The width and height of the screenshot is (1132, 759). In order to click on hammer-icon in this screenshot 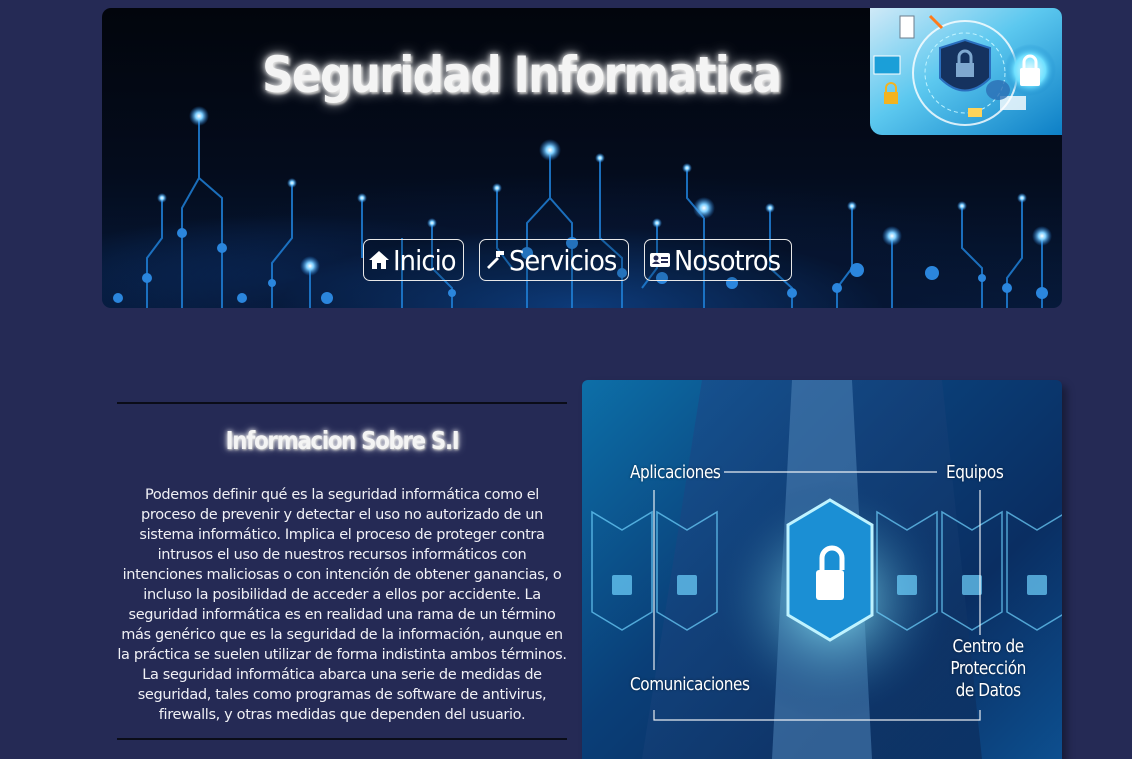, I will do `click(495, 260)`.